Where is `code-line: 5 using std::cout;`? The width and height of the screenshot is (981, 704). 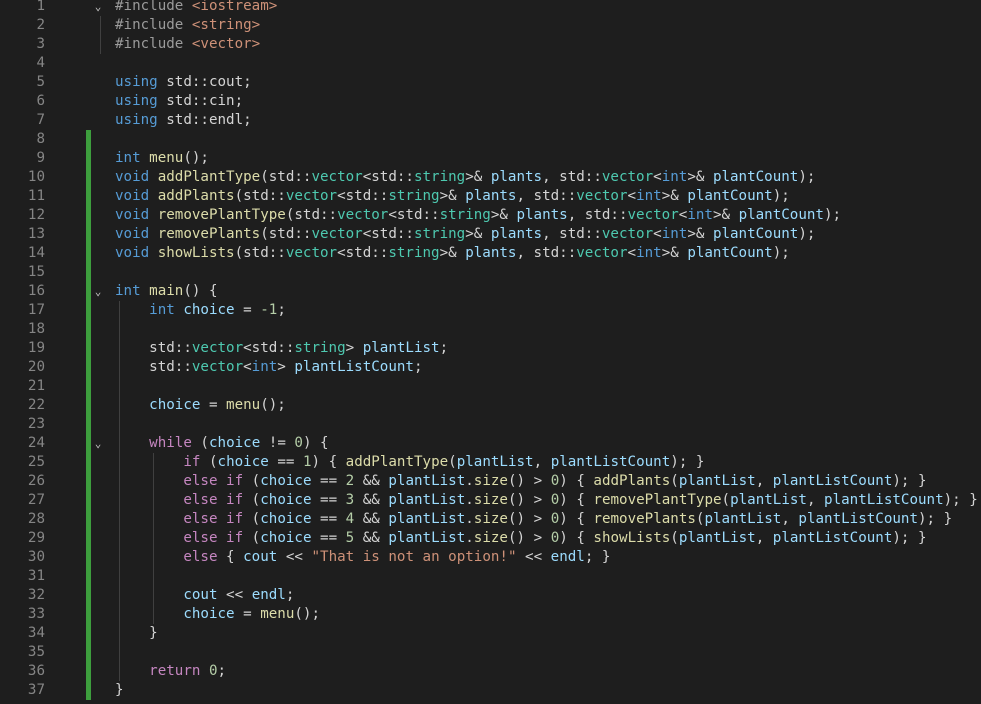
code-line: 5 using std::cout; is located at coordinates (490, 82).